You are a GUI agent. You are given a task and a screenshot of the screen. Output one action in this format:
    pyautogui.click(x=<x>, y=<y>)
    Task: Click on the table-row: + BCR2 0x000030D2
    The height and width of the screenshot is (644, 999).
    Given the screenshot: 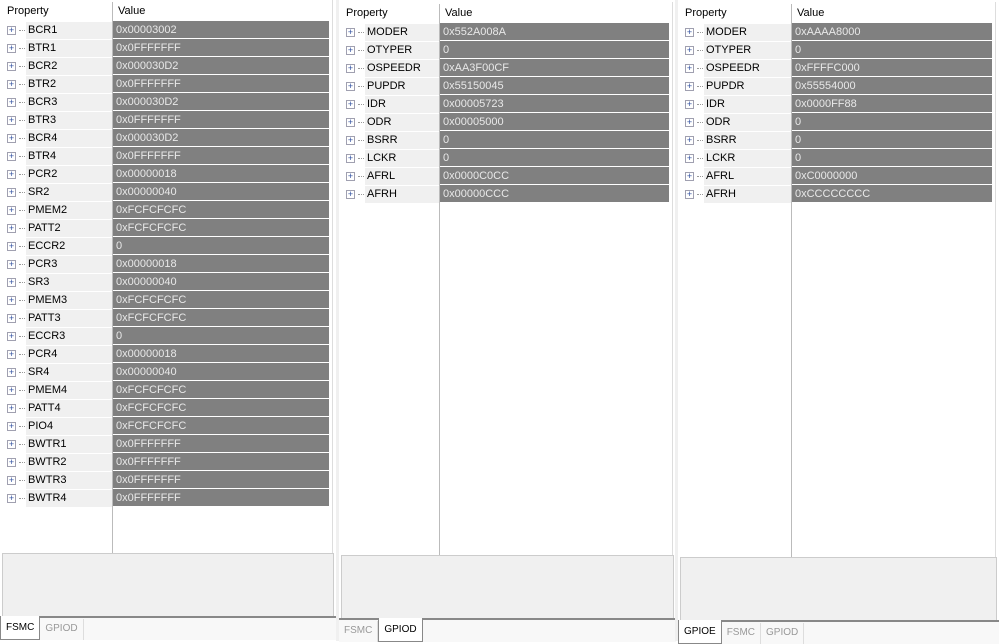 What is the action you would take?
    pyautogui.click(x=166, y=66)
    